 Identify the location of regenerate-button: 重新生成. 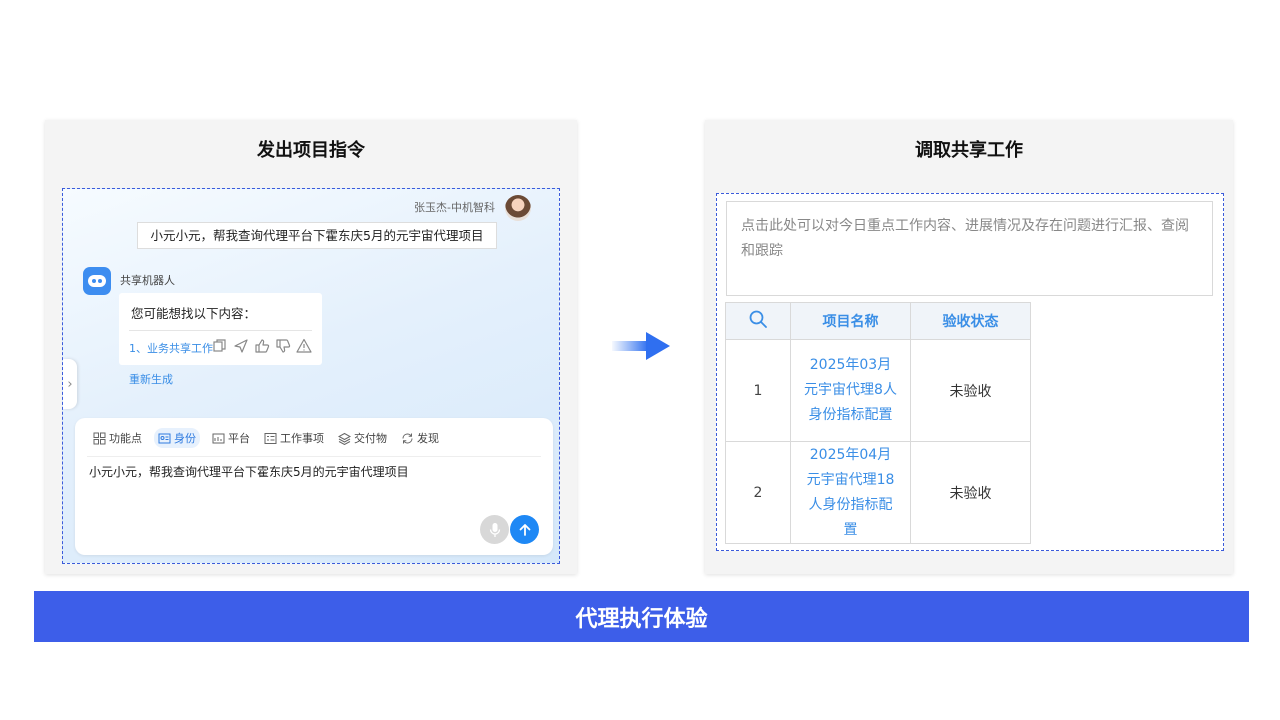
(151, 379).